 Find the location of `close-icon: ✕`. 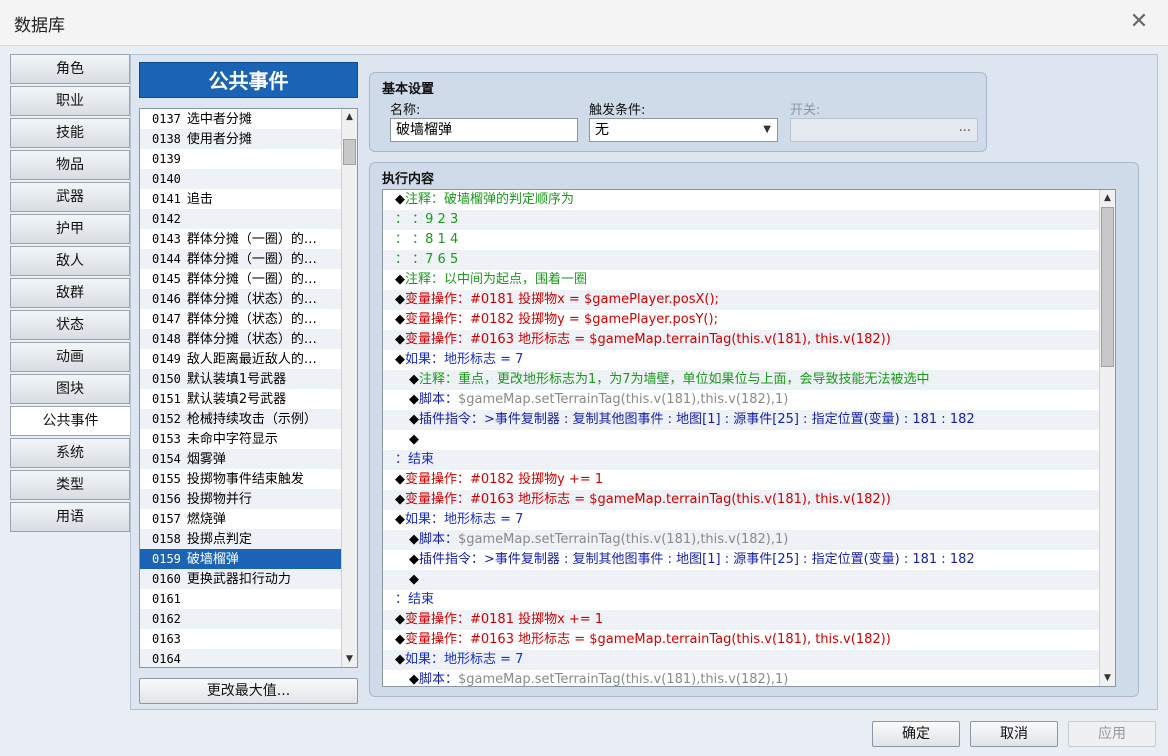

close-icon: ✕ is located at coordinates (1139, 22).